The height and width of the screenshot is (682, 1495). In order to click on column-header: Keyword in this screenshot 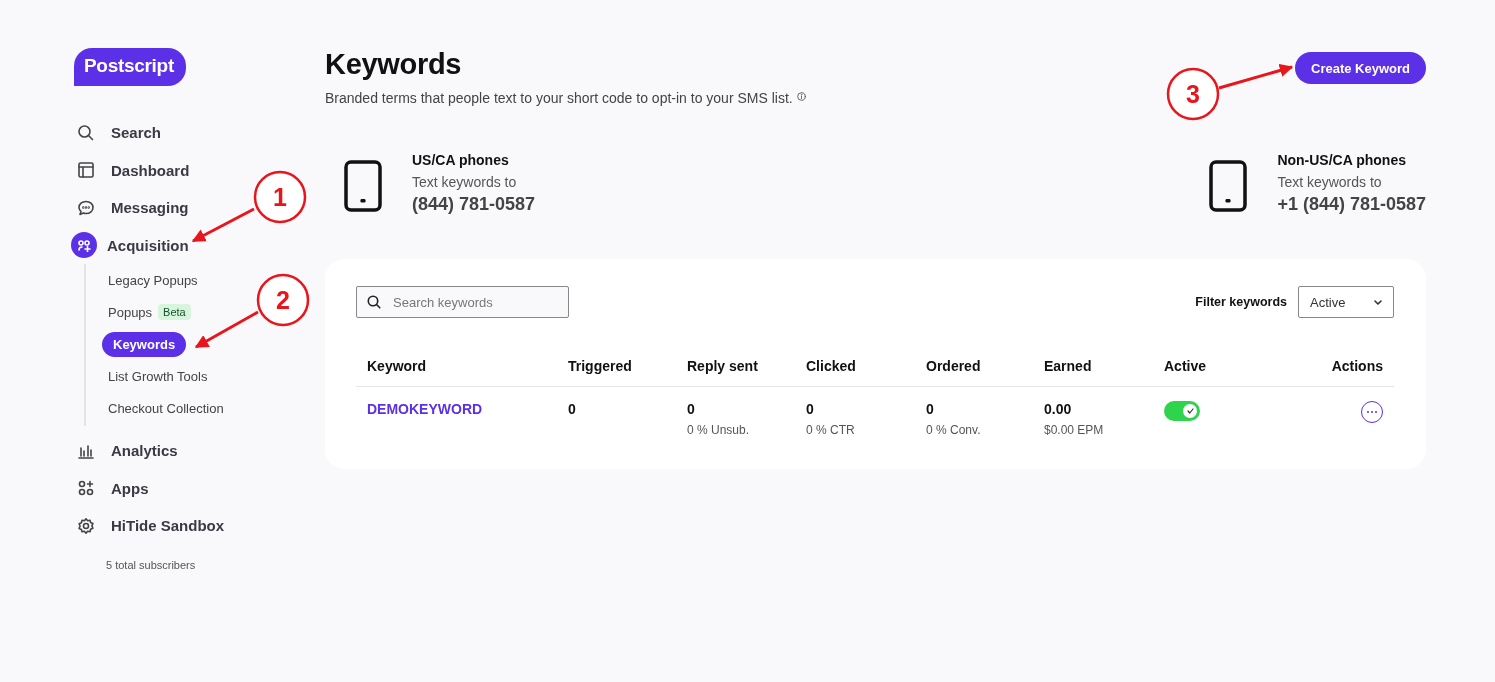, I will do `click(456, 372)`.